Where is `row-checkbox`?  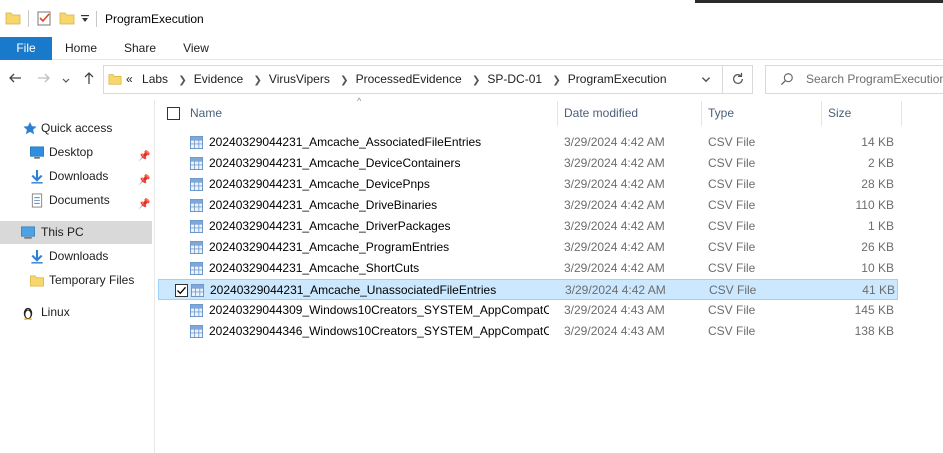
row-checkbox is located at coordinates (181, 290).